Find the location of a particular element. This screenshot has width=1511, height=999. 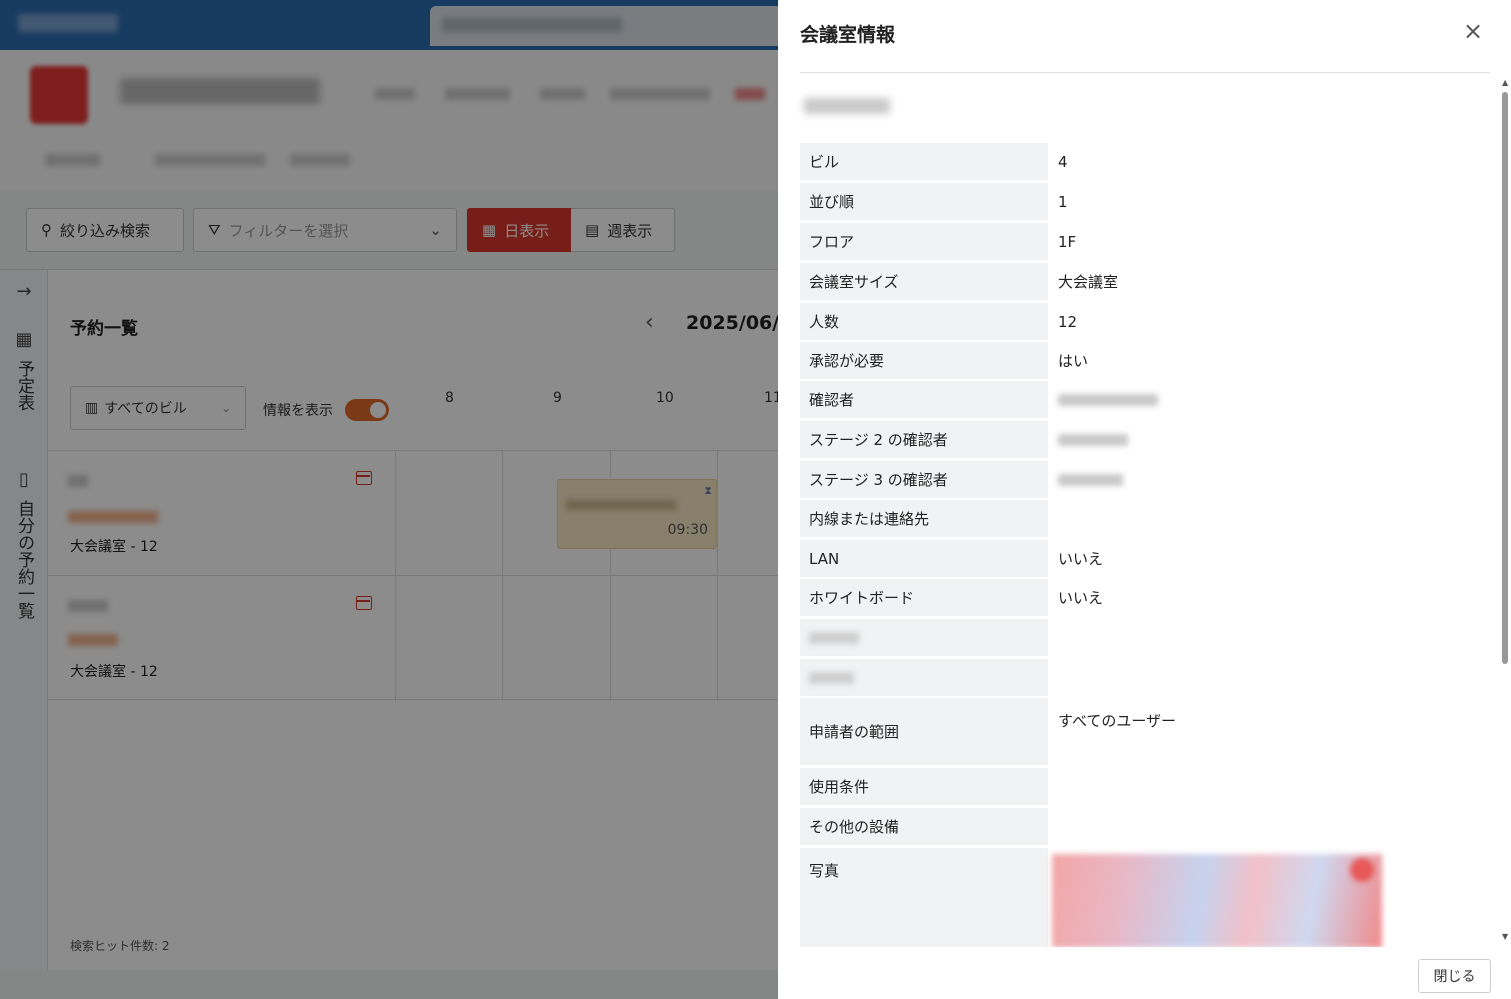

info-label: ビル is located at coordinates (924, 161).